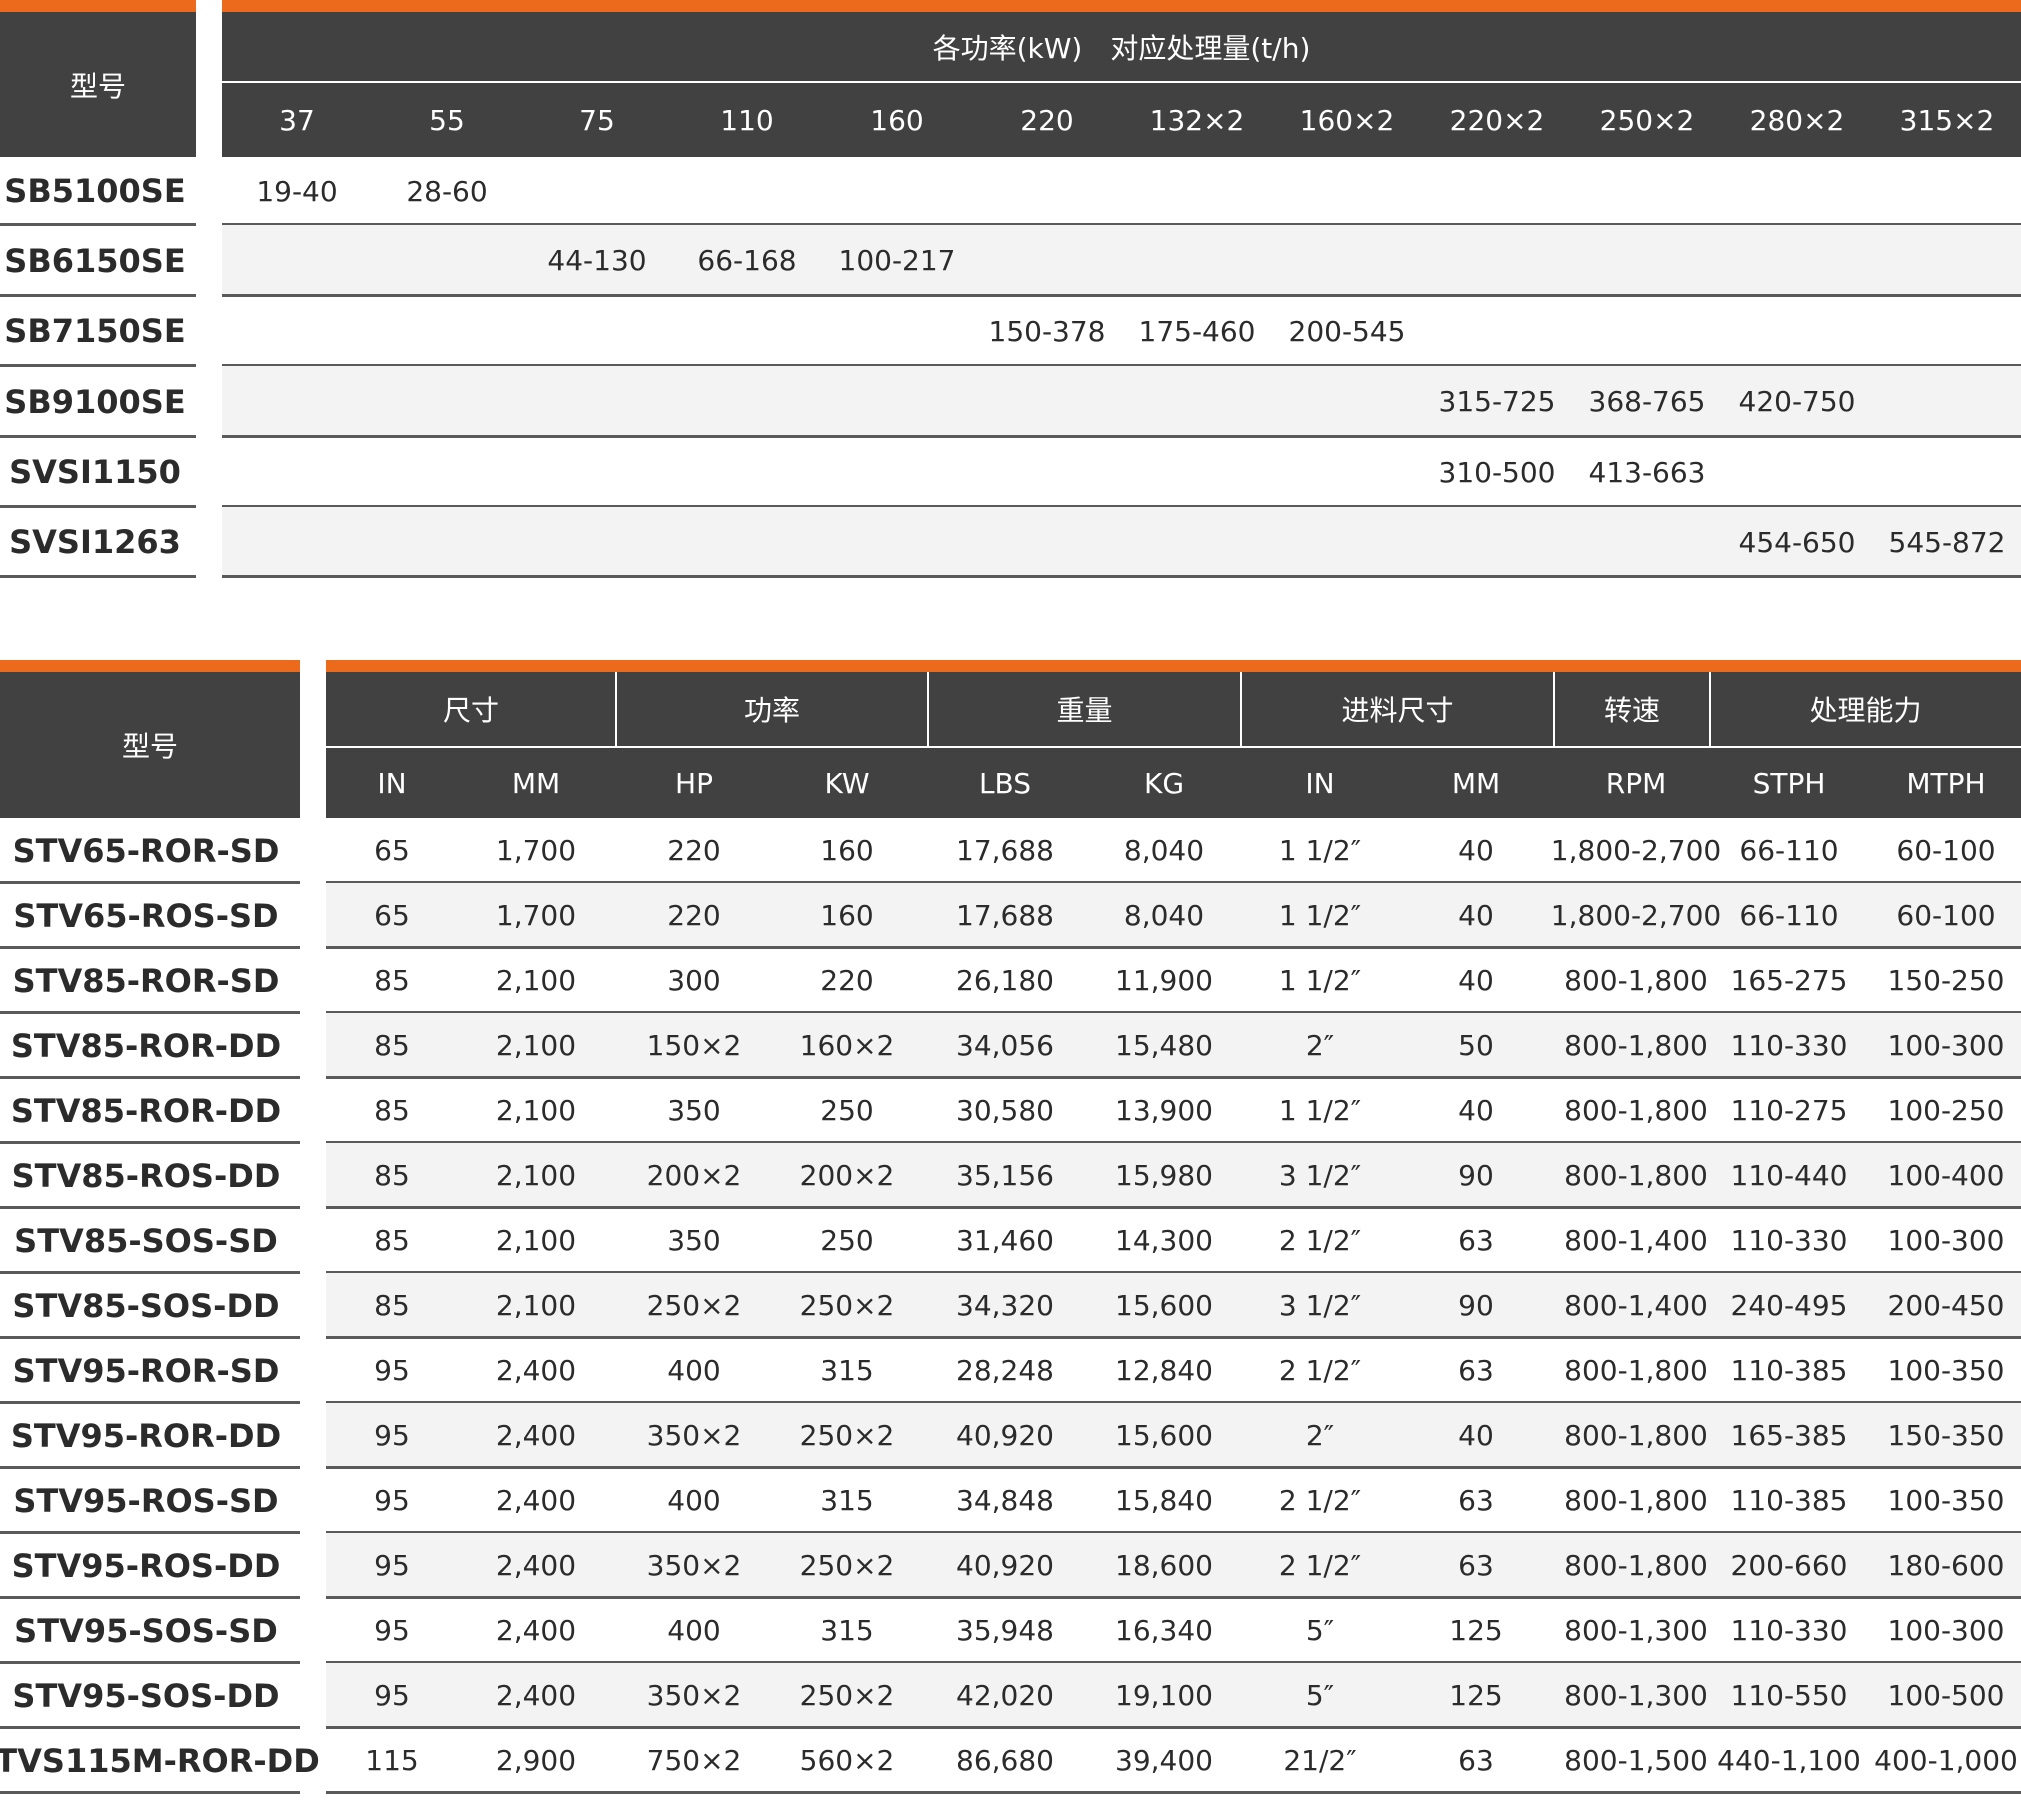 The width and height of the screenshot is (2021, 1814). What do you see at coordinates (1164, 1240) in the screenshot?
I see `table2-cell: 14,300` at bounding box center [1164, 1240].